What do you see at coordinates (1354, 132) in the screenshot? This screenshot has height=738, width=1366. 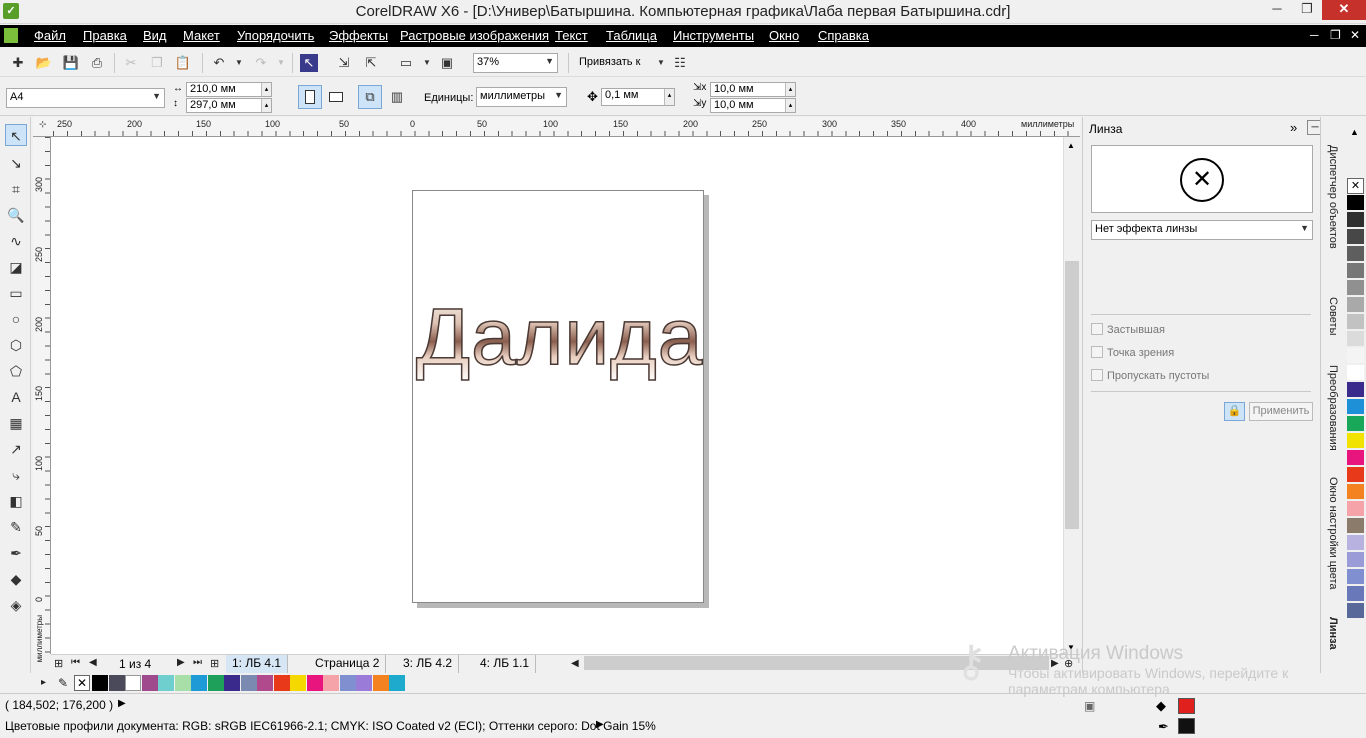 I see `palette-scroll-up-icon: ▲` at bounding box center [1354, 132].